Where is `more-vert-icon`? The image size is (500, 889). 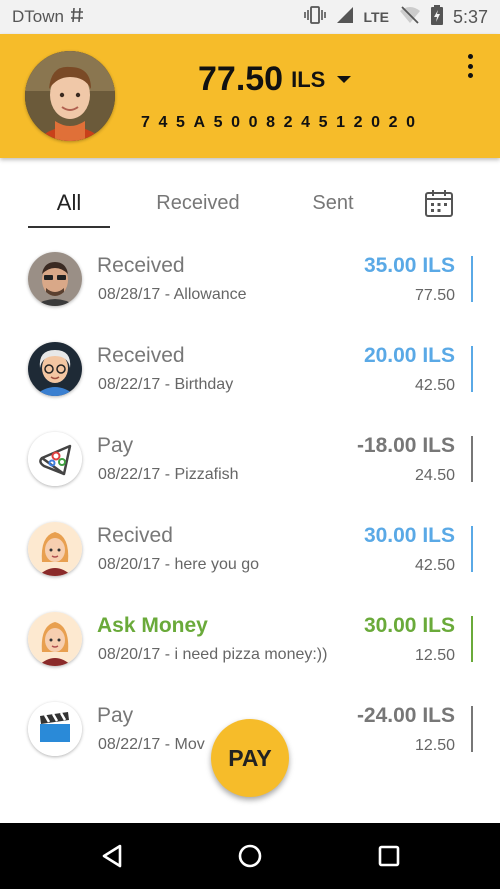
more-vert-icon is located at coordinates (470, 66).